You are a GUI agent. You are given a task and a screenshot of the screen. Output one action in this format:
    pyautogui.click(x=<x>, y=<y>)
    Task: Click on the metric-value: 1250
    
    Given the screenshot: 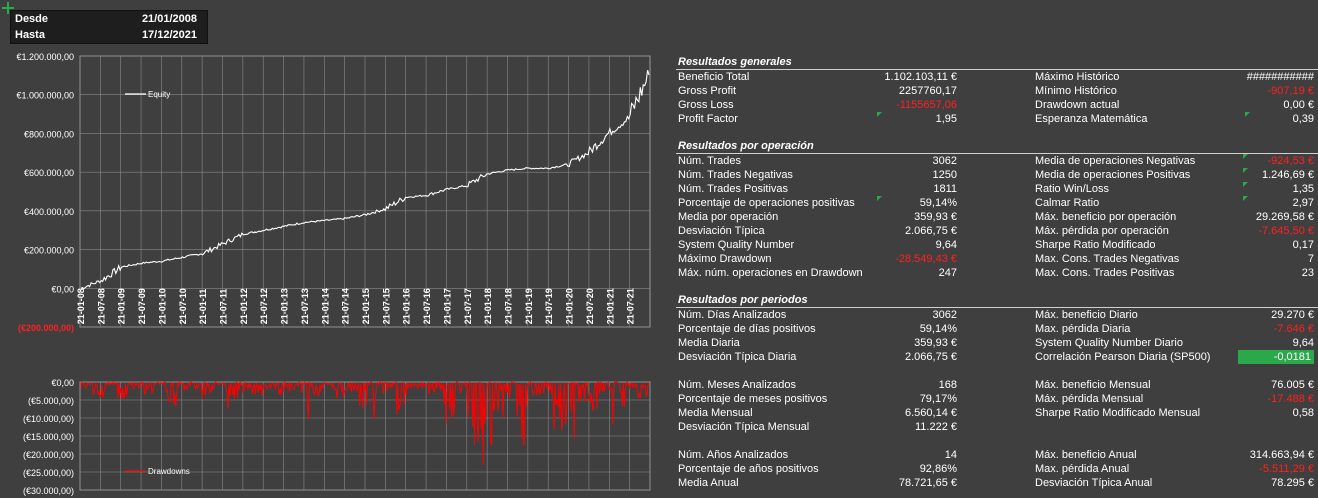 What is the action you would take?
    pyautogui.click(x=945, y=175)
    